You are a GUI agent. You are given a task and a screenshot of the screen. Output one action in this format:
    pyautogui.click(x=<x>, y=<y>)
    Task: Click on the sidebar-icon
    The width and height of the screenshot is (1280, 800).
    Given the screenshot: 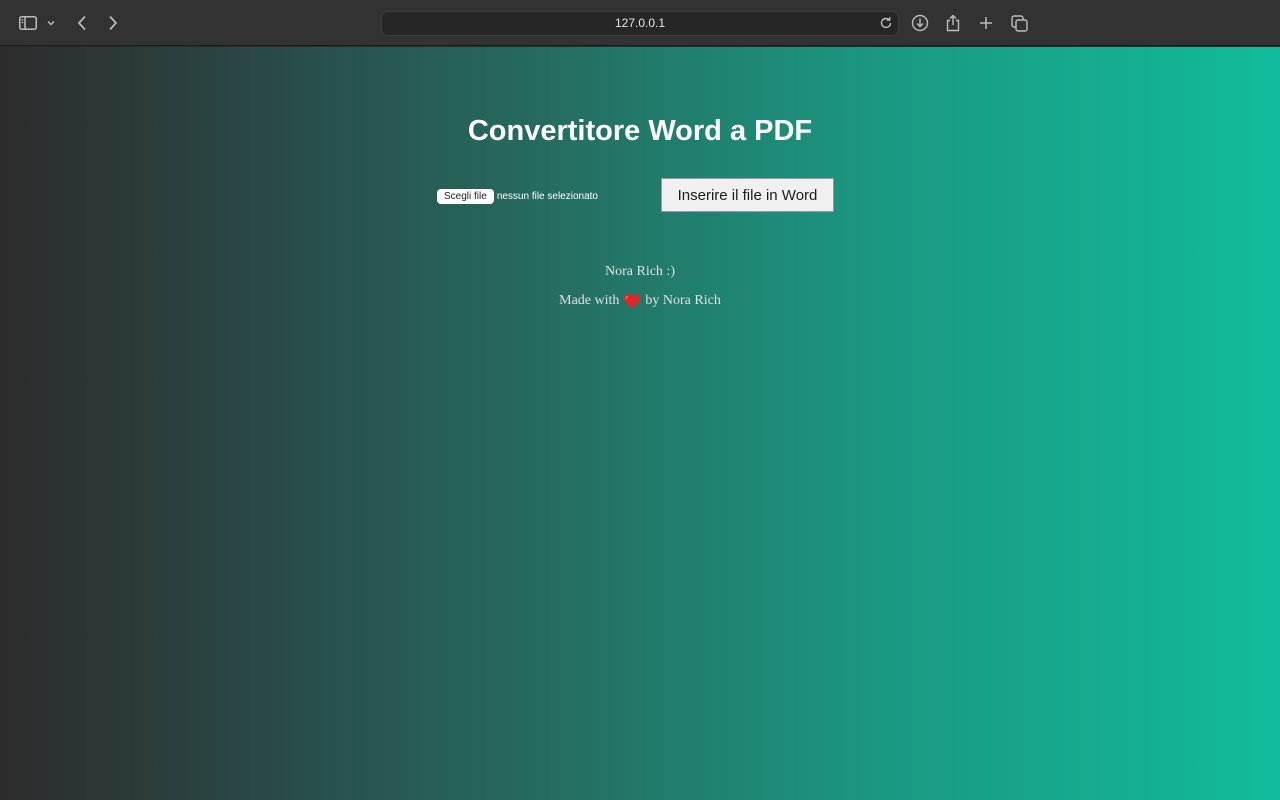 What is the action you would take?
    pyautogui.click(x=28, y=23)
    